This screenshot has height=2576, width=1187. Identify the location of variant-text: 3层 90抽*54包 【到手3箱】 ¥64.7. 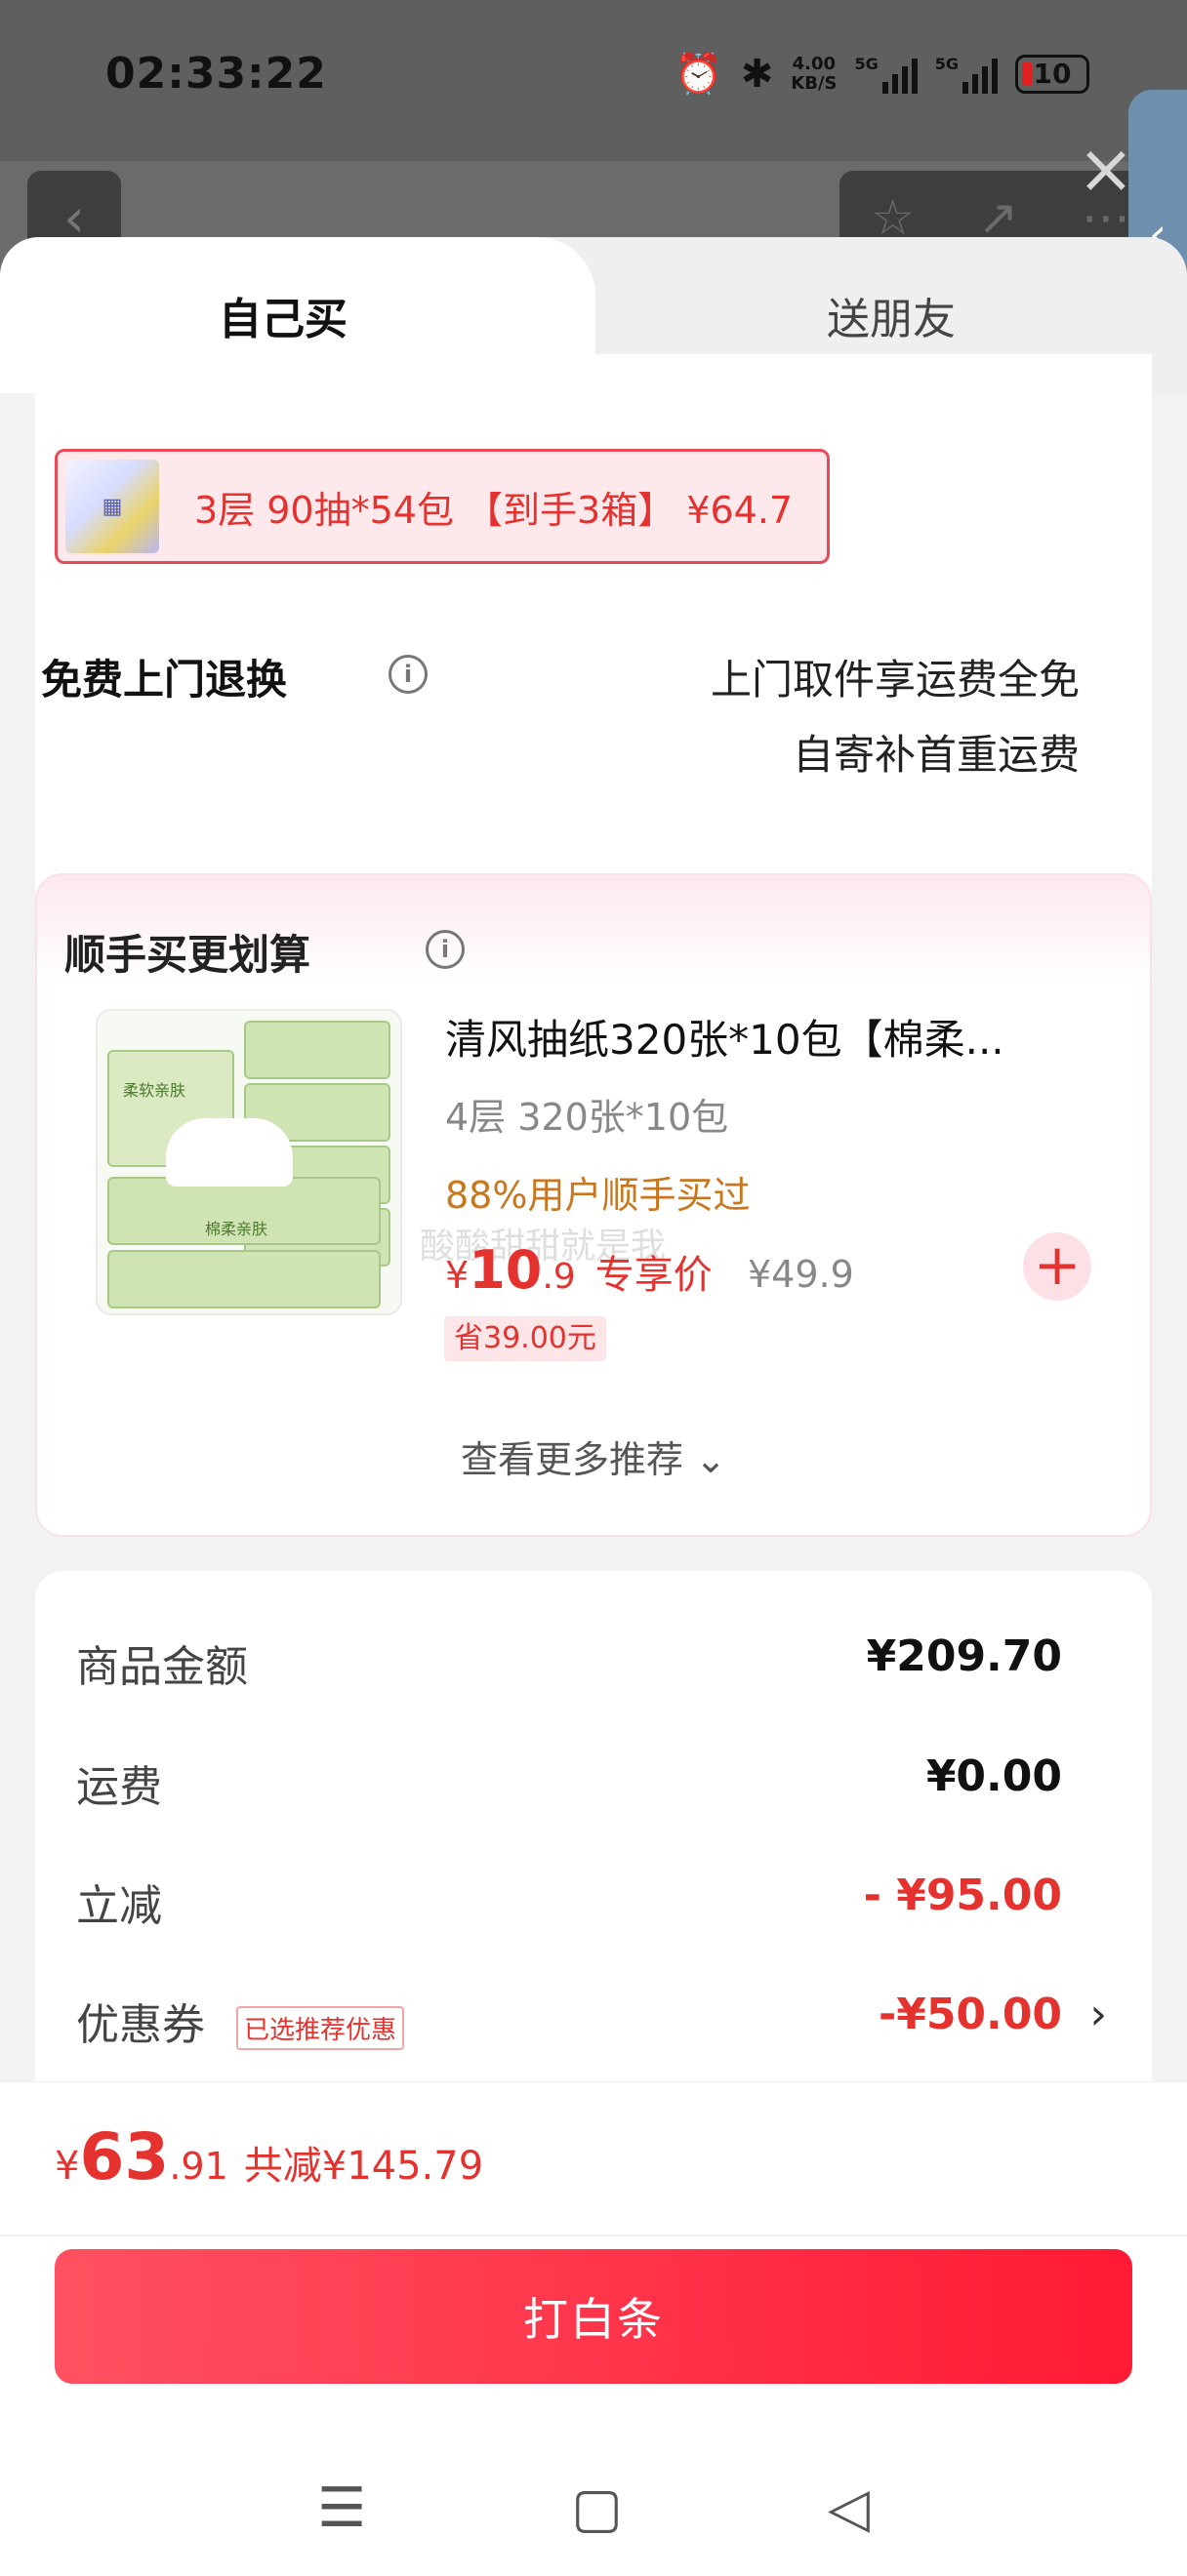
(494, 510).